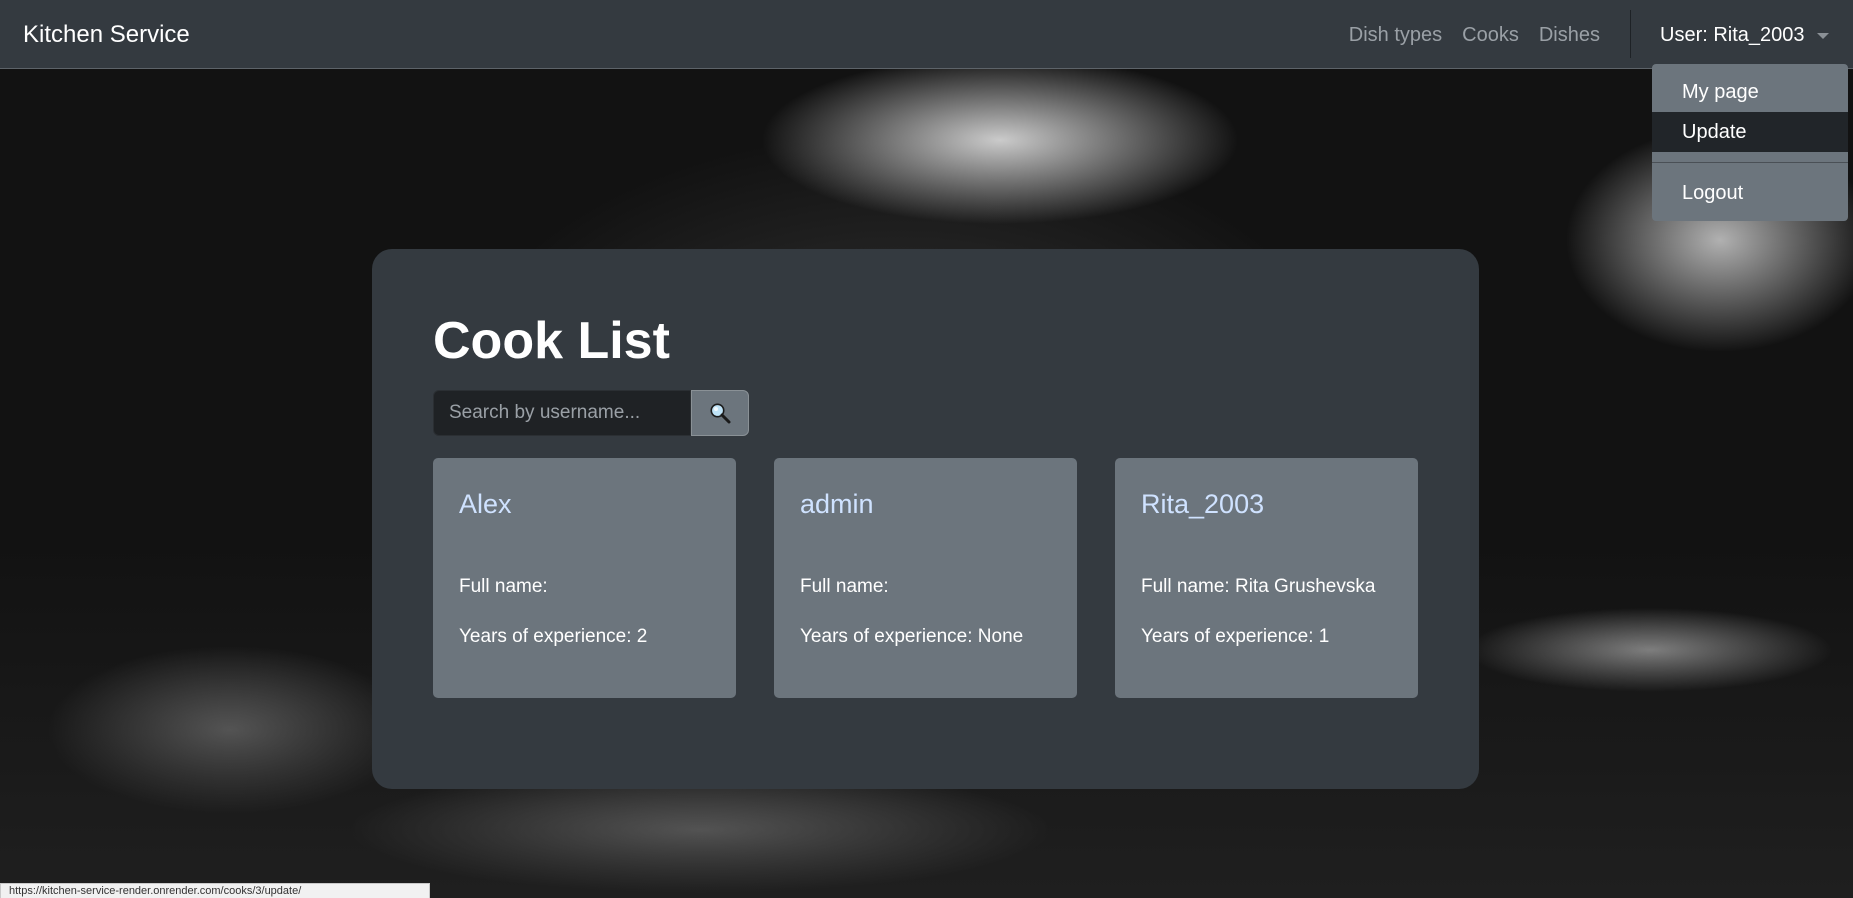  I want to click on cook-username-link: Rita_2003, so click(1202, 504).